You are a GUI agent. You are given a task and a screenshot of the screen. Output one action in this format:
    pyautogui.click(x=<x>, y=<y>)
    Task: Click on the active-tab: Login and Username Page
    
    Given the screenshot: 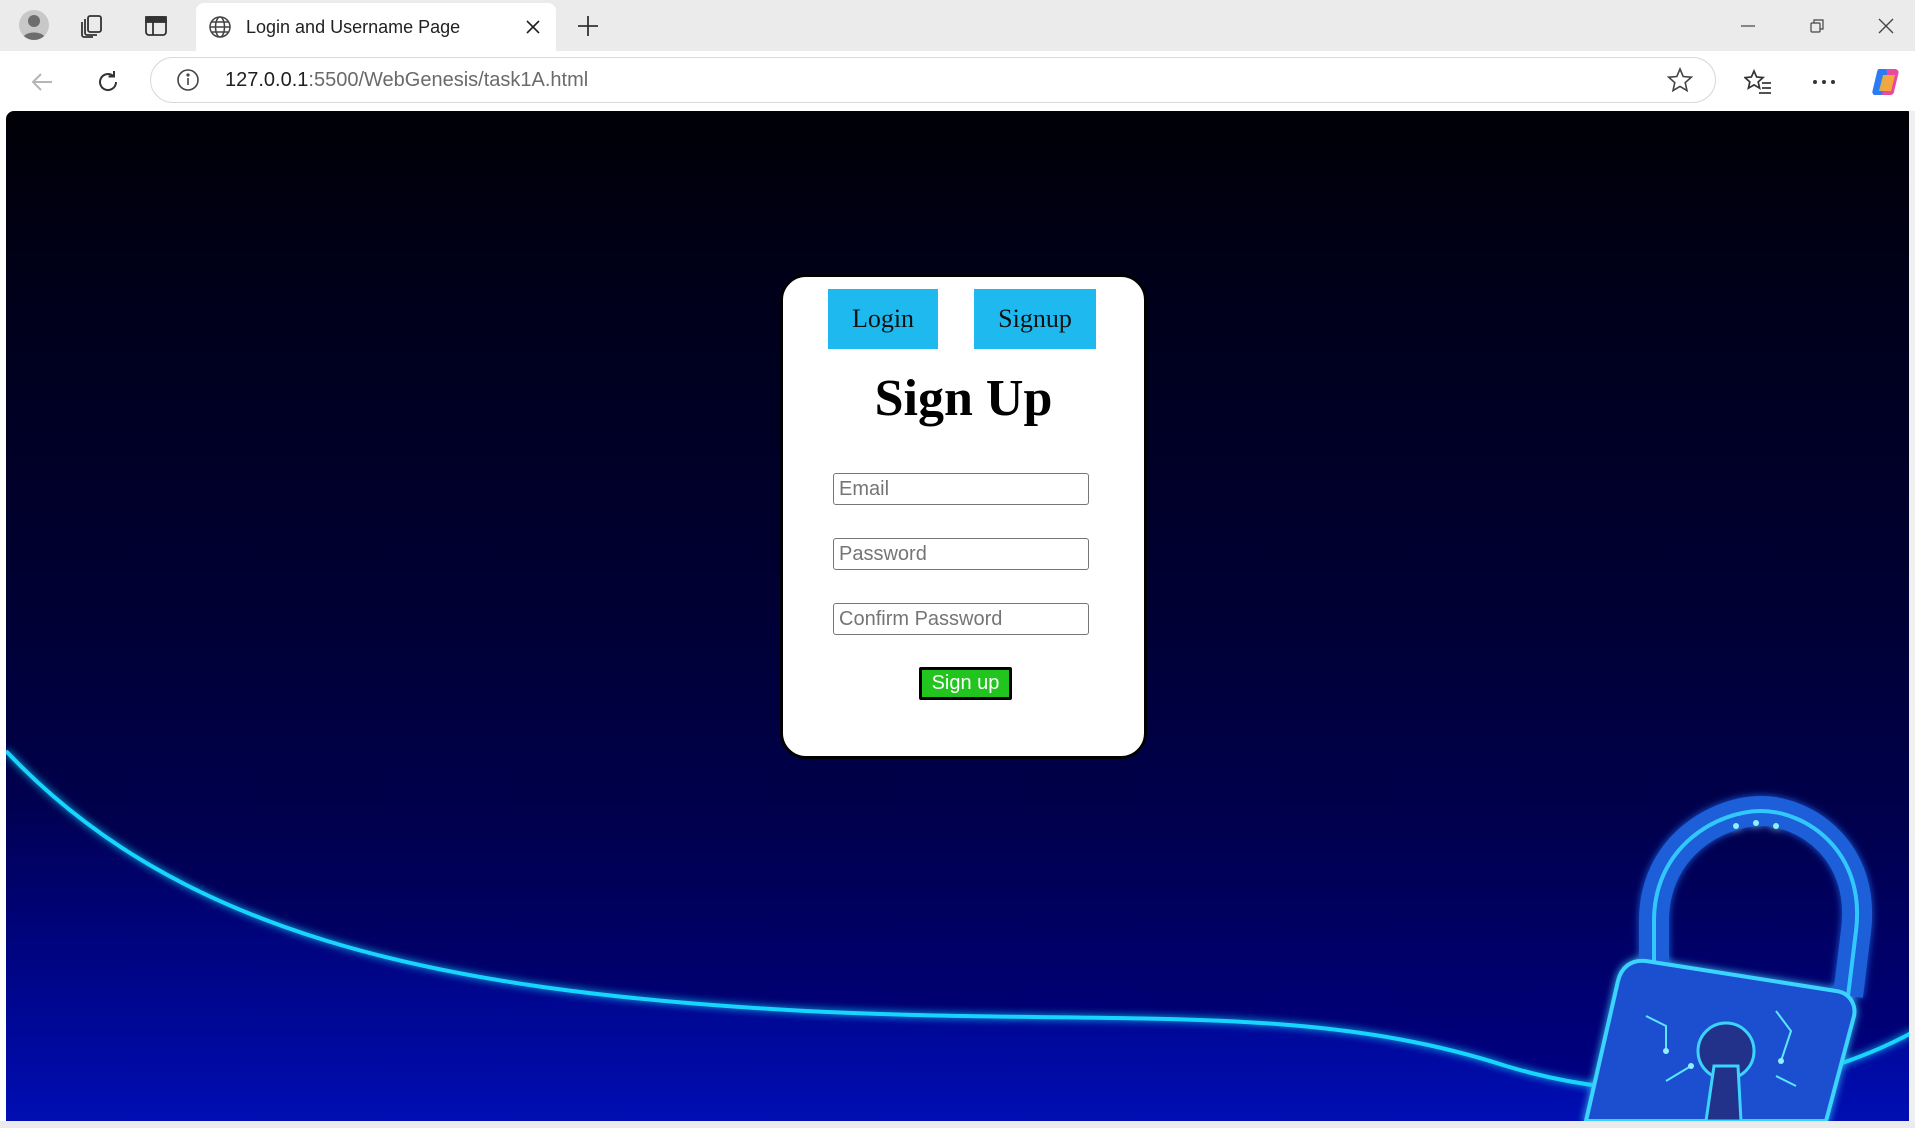 What is the action you would take?
    pyautogui.click(x=376, y=27)
    